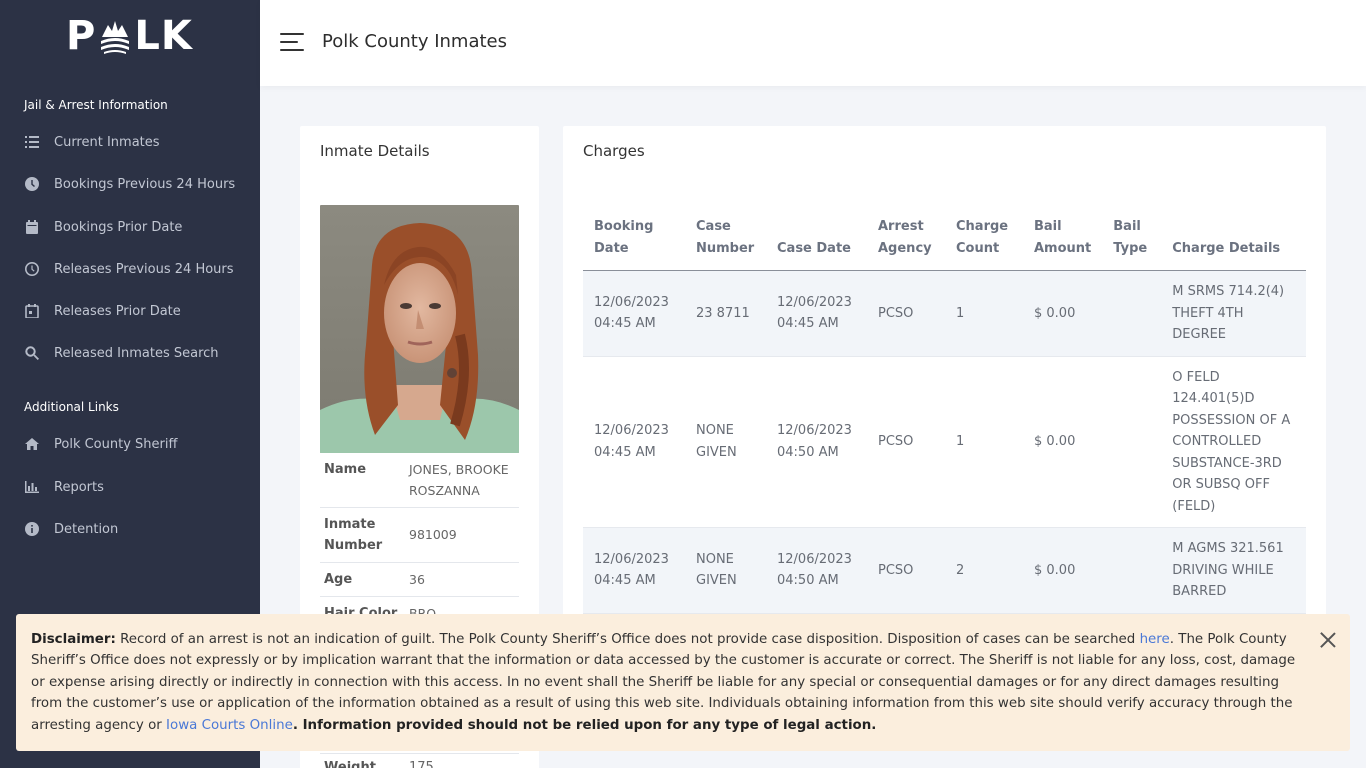 The height and width of the screenshot is (768, 1366). What do you see at coordinates (906, 243) in the screenshot?
I see `col-arrest-agency: Arrest Agency` at bounding box center [906, 243].